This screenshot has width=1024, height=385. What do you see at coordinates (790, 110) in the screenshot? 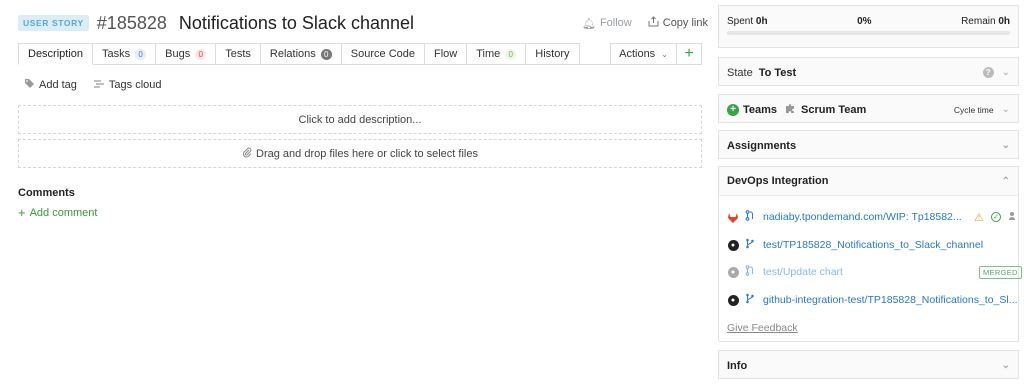
I see `puzzle-icon` at bounding box center [790, 110].